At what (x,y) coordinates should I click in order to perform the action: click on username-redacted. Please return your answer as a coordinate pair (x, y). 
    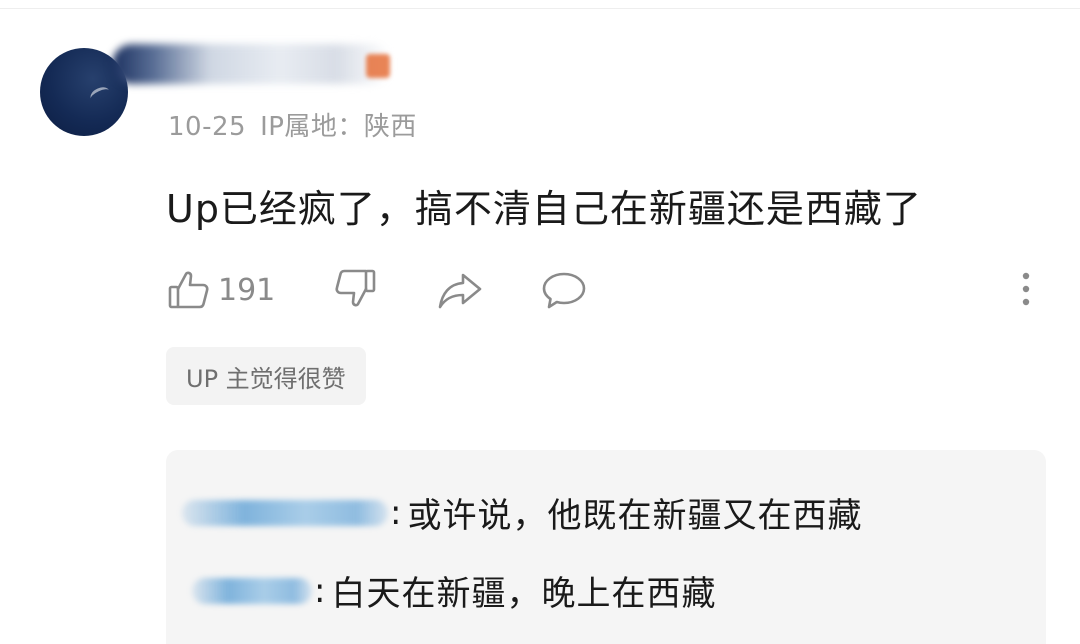
    Looking at the image, I should click on (252, 64).